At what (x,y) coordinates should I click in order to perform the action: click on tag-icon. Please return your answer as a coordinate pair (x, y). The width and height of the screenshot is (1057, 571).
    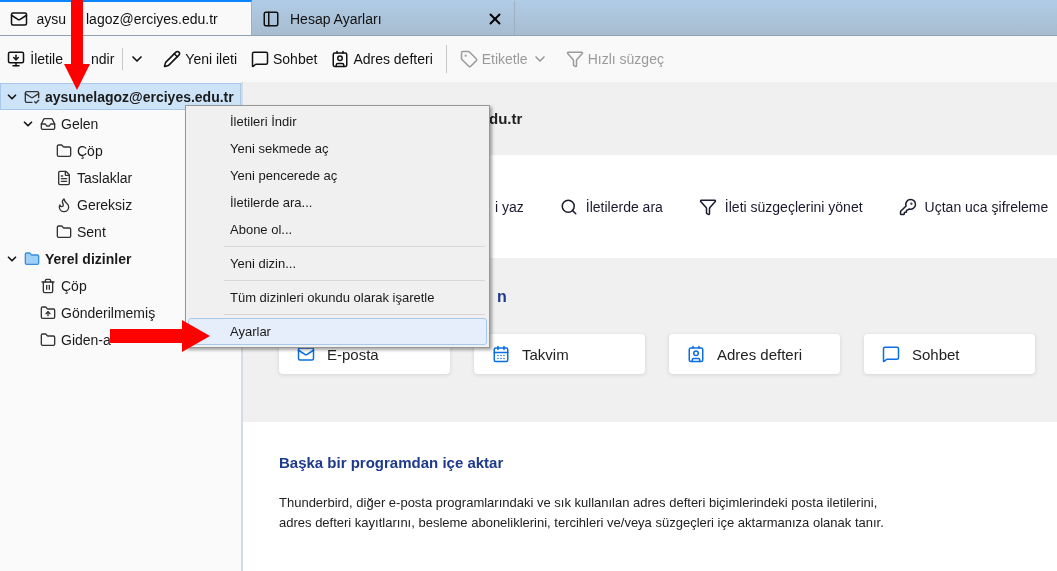
    Looking at the image, I should click on (468, 59).